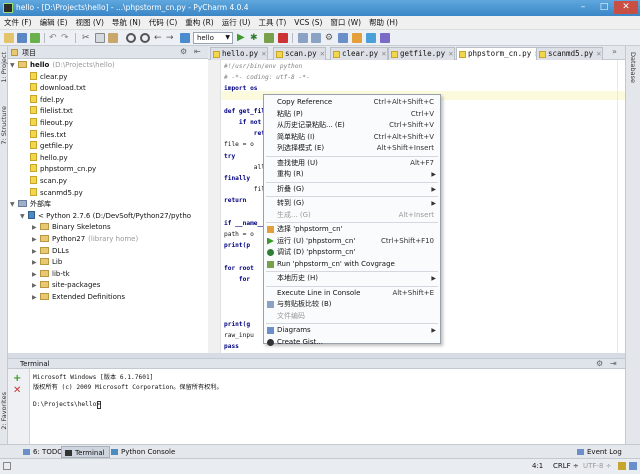  I want to click on context-menu-item: 本地历史 (H) ▶, so click(352, 279).